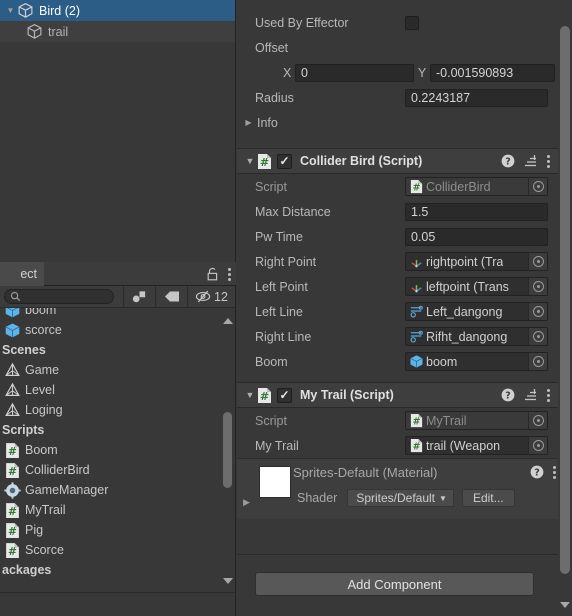 The image size is (572, 616). Describe the element at coordinates (117, 10) in the screenshot. I see `hierarchy-item-bird: ▼ Bird (2)` at that location.